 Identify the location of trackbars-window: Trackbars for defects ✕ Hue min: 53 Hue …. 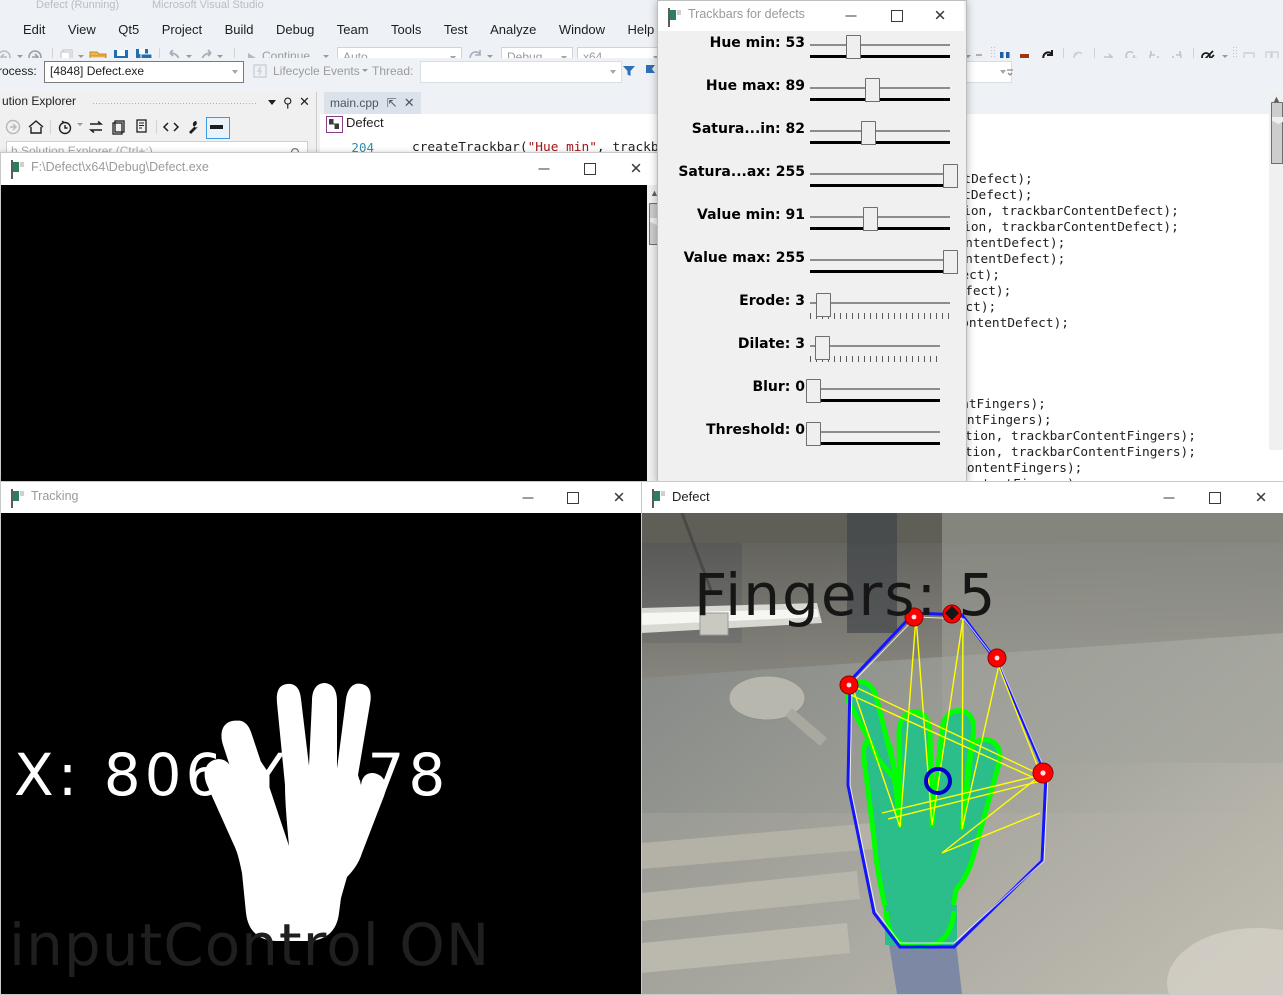
(812, 241).